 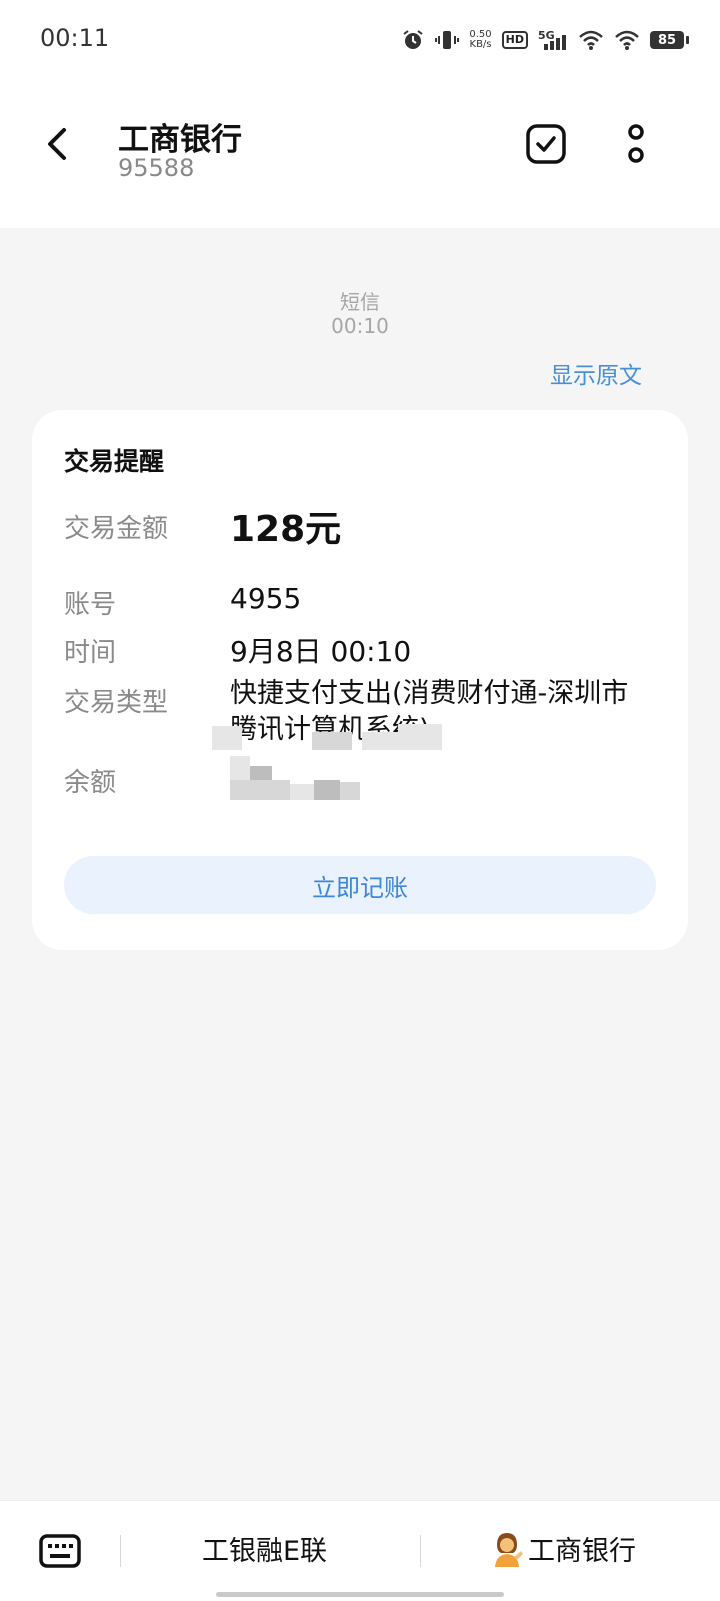 I want to click on keyboard-button, so click(x=60, y=1551).